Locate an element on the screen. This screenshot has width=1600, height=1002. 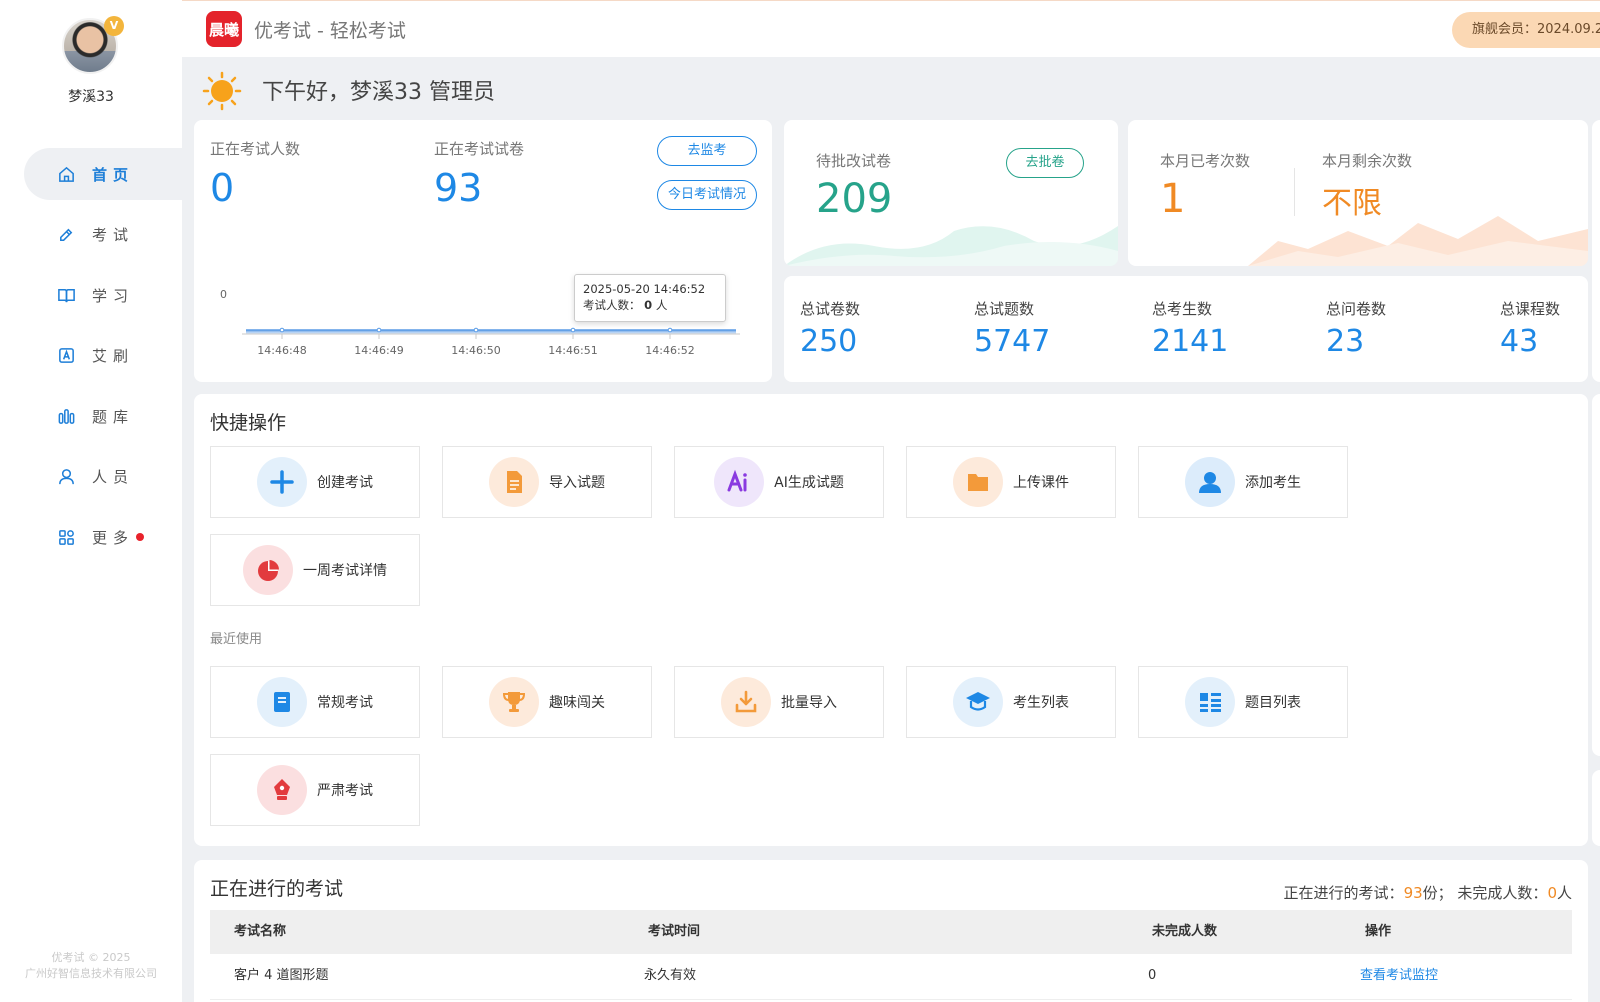
tile-label: 创建考试 is located at coordinates (345, 483).